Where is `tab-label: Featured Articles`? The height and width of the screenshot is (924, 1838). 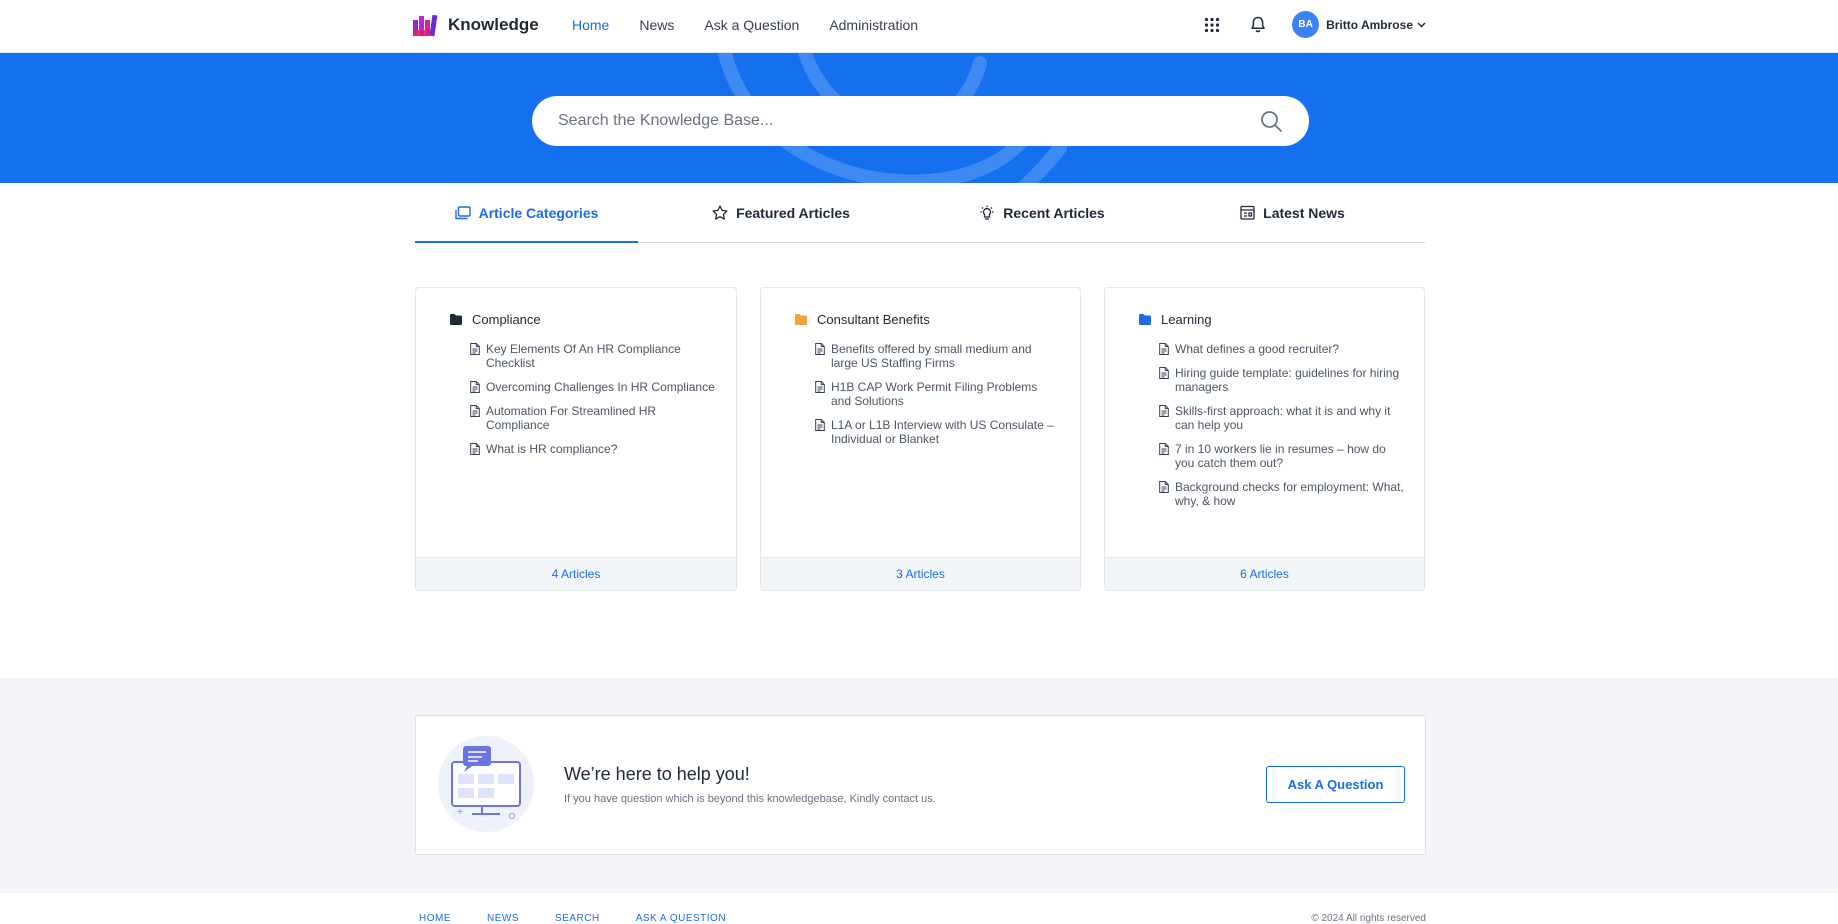 tab-label: Featured Articles is located at coordinates (793, 212).